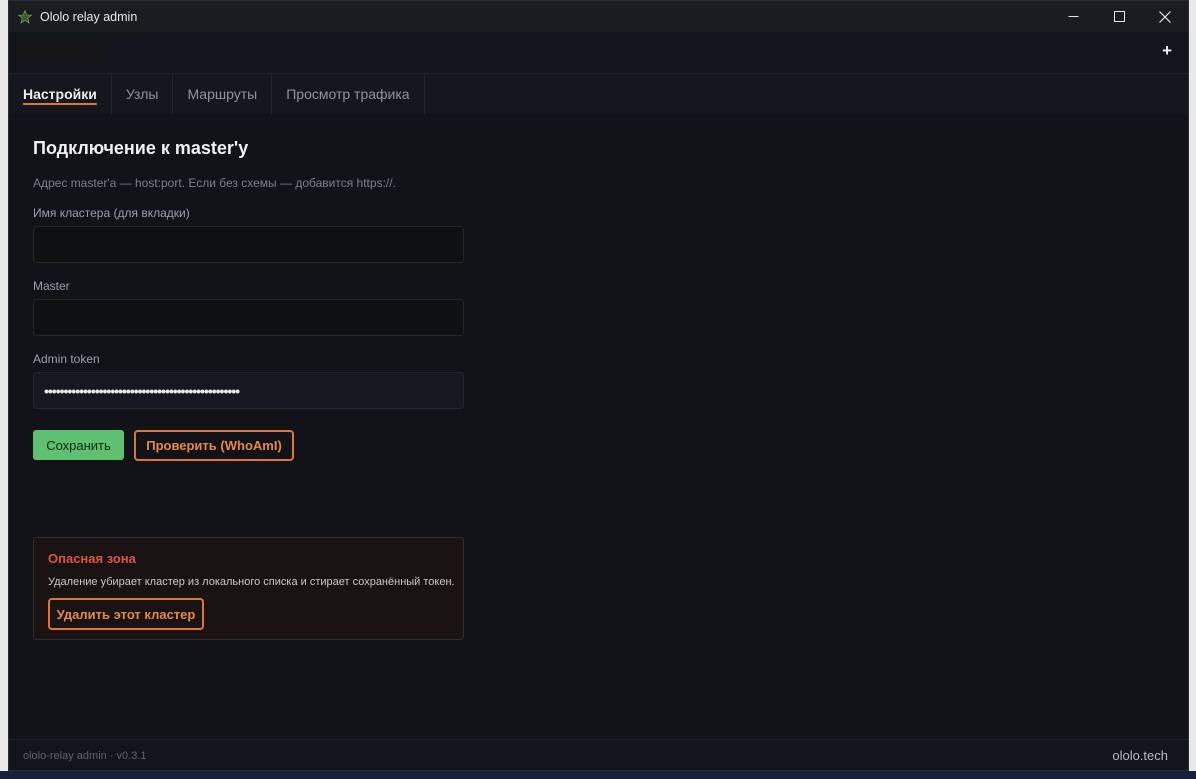 The image size is (1196, 779). I want to click on master-input, so click(248, 317).